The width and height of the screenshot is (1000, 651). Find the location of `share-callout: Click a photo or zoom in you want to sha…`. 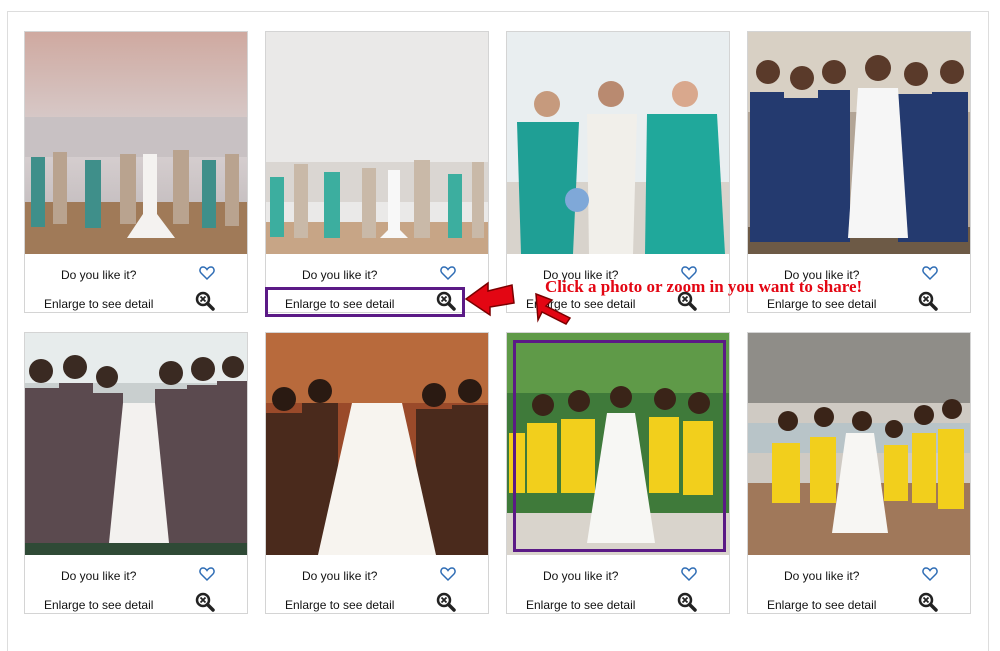

share-callout: Click a photo or zoom in you want to sha… is located at coordinates (704, 286).